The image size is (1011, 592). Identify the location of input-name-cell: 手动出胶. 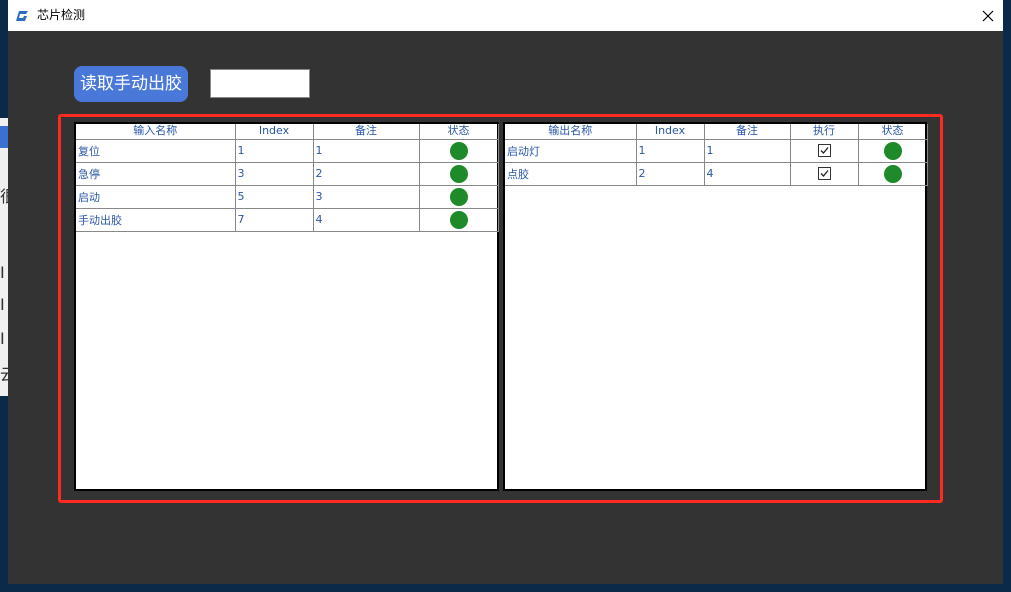
(156, 220).